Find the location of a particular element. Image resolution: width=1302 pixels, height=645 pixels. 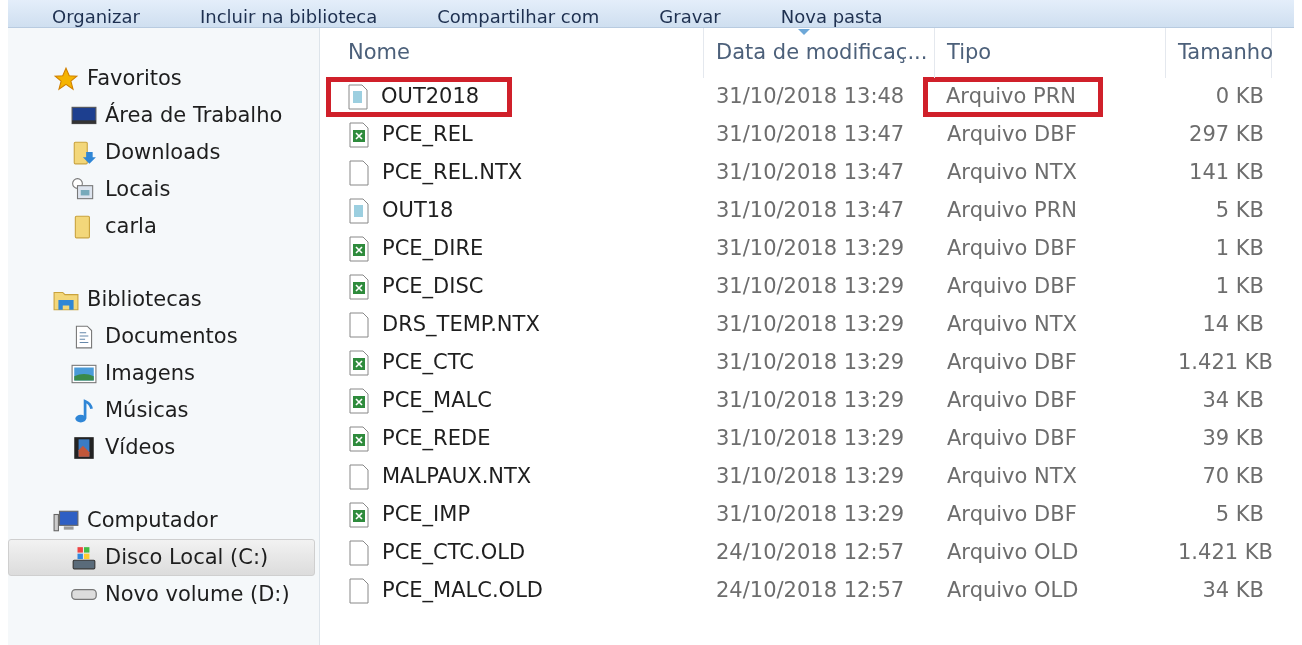

sidebar-item: Disco Local (C:) is located at coordinates (161, 557).